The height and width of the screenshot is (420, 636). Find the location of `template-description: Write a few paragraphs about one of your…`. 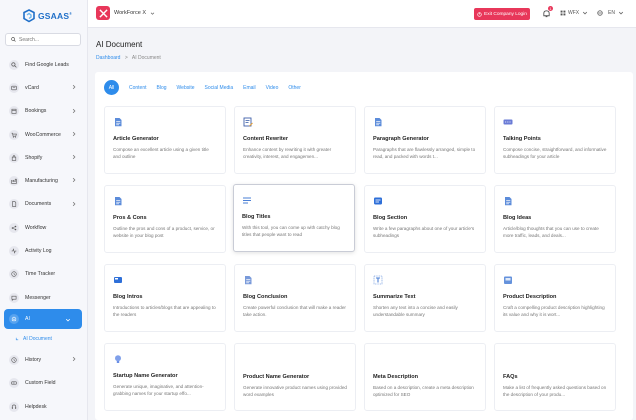

template-description: Write a few paragraphs about one of your… is located at coordinates (424, 232).